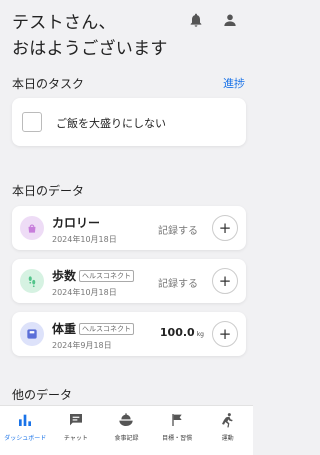 This screenshot has width=320, height=455. Describe the element at coordinates (48, 84) in the screenshot. I see `tasks-section-title: 本日のタスク` at that location.